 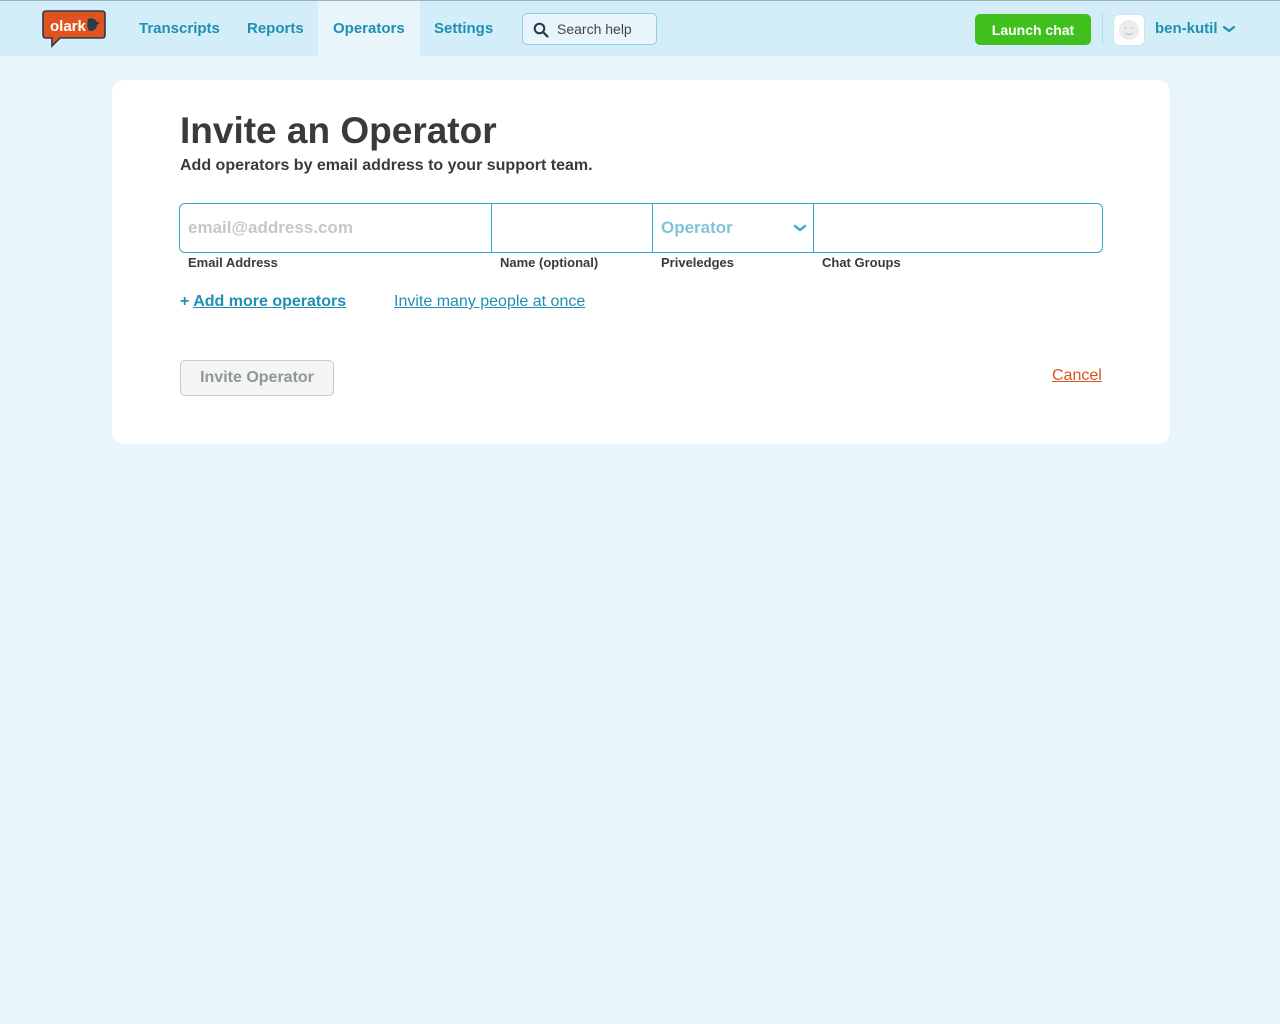 What do you see at coordinates (1102, 29) in the screenshot?
I see `header-divider` at bounding box center [1102, 29].